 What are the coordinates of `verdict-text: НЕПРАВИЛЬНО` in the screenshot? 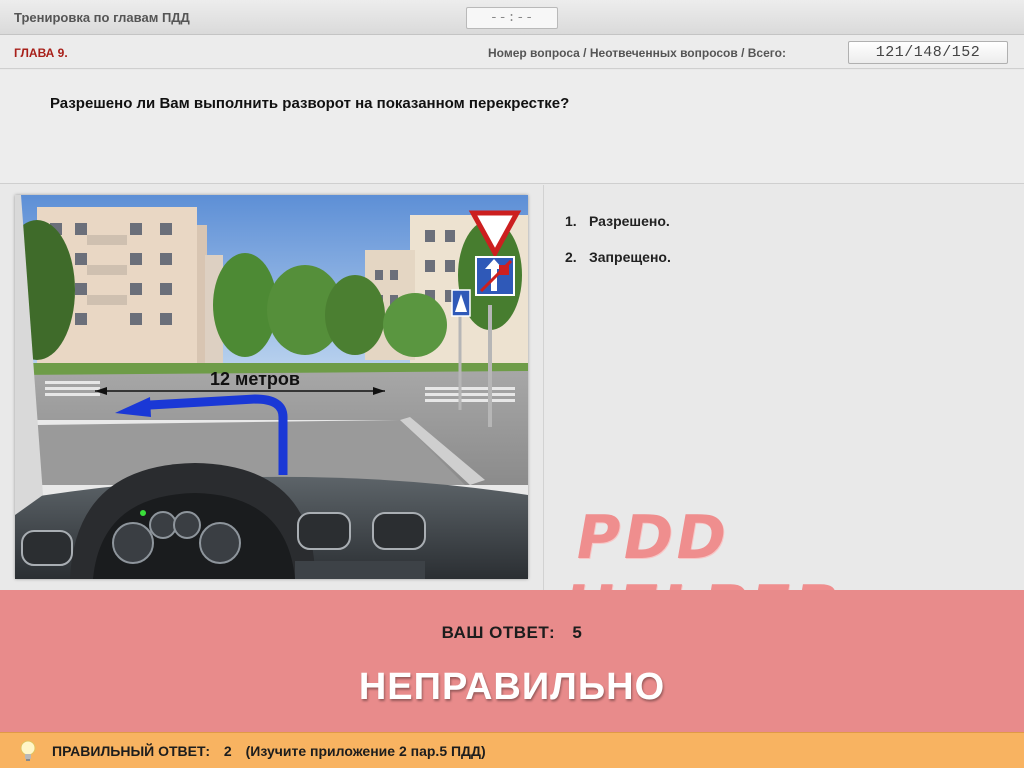 It's located at (512, 687).